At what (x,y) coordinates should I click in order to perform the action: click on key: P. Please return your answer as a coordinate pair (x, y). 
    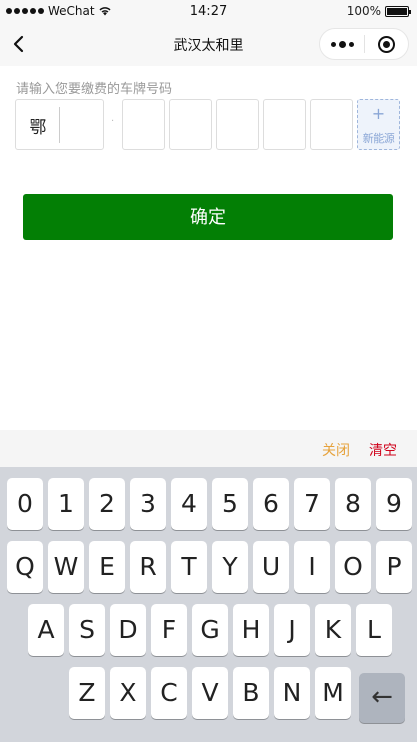
    Looking at the image, I should click on (394, 567).